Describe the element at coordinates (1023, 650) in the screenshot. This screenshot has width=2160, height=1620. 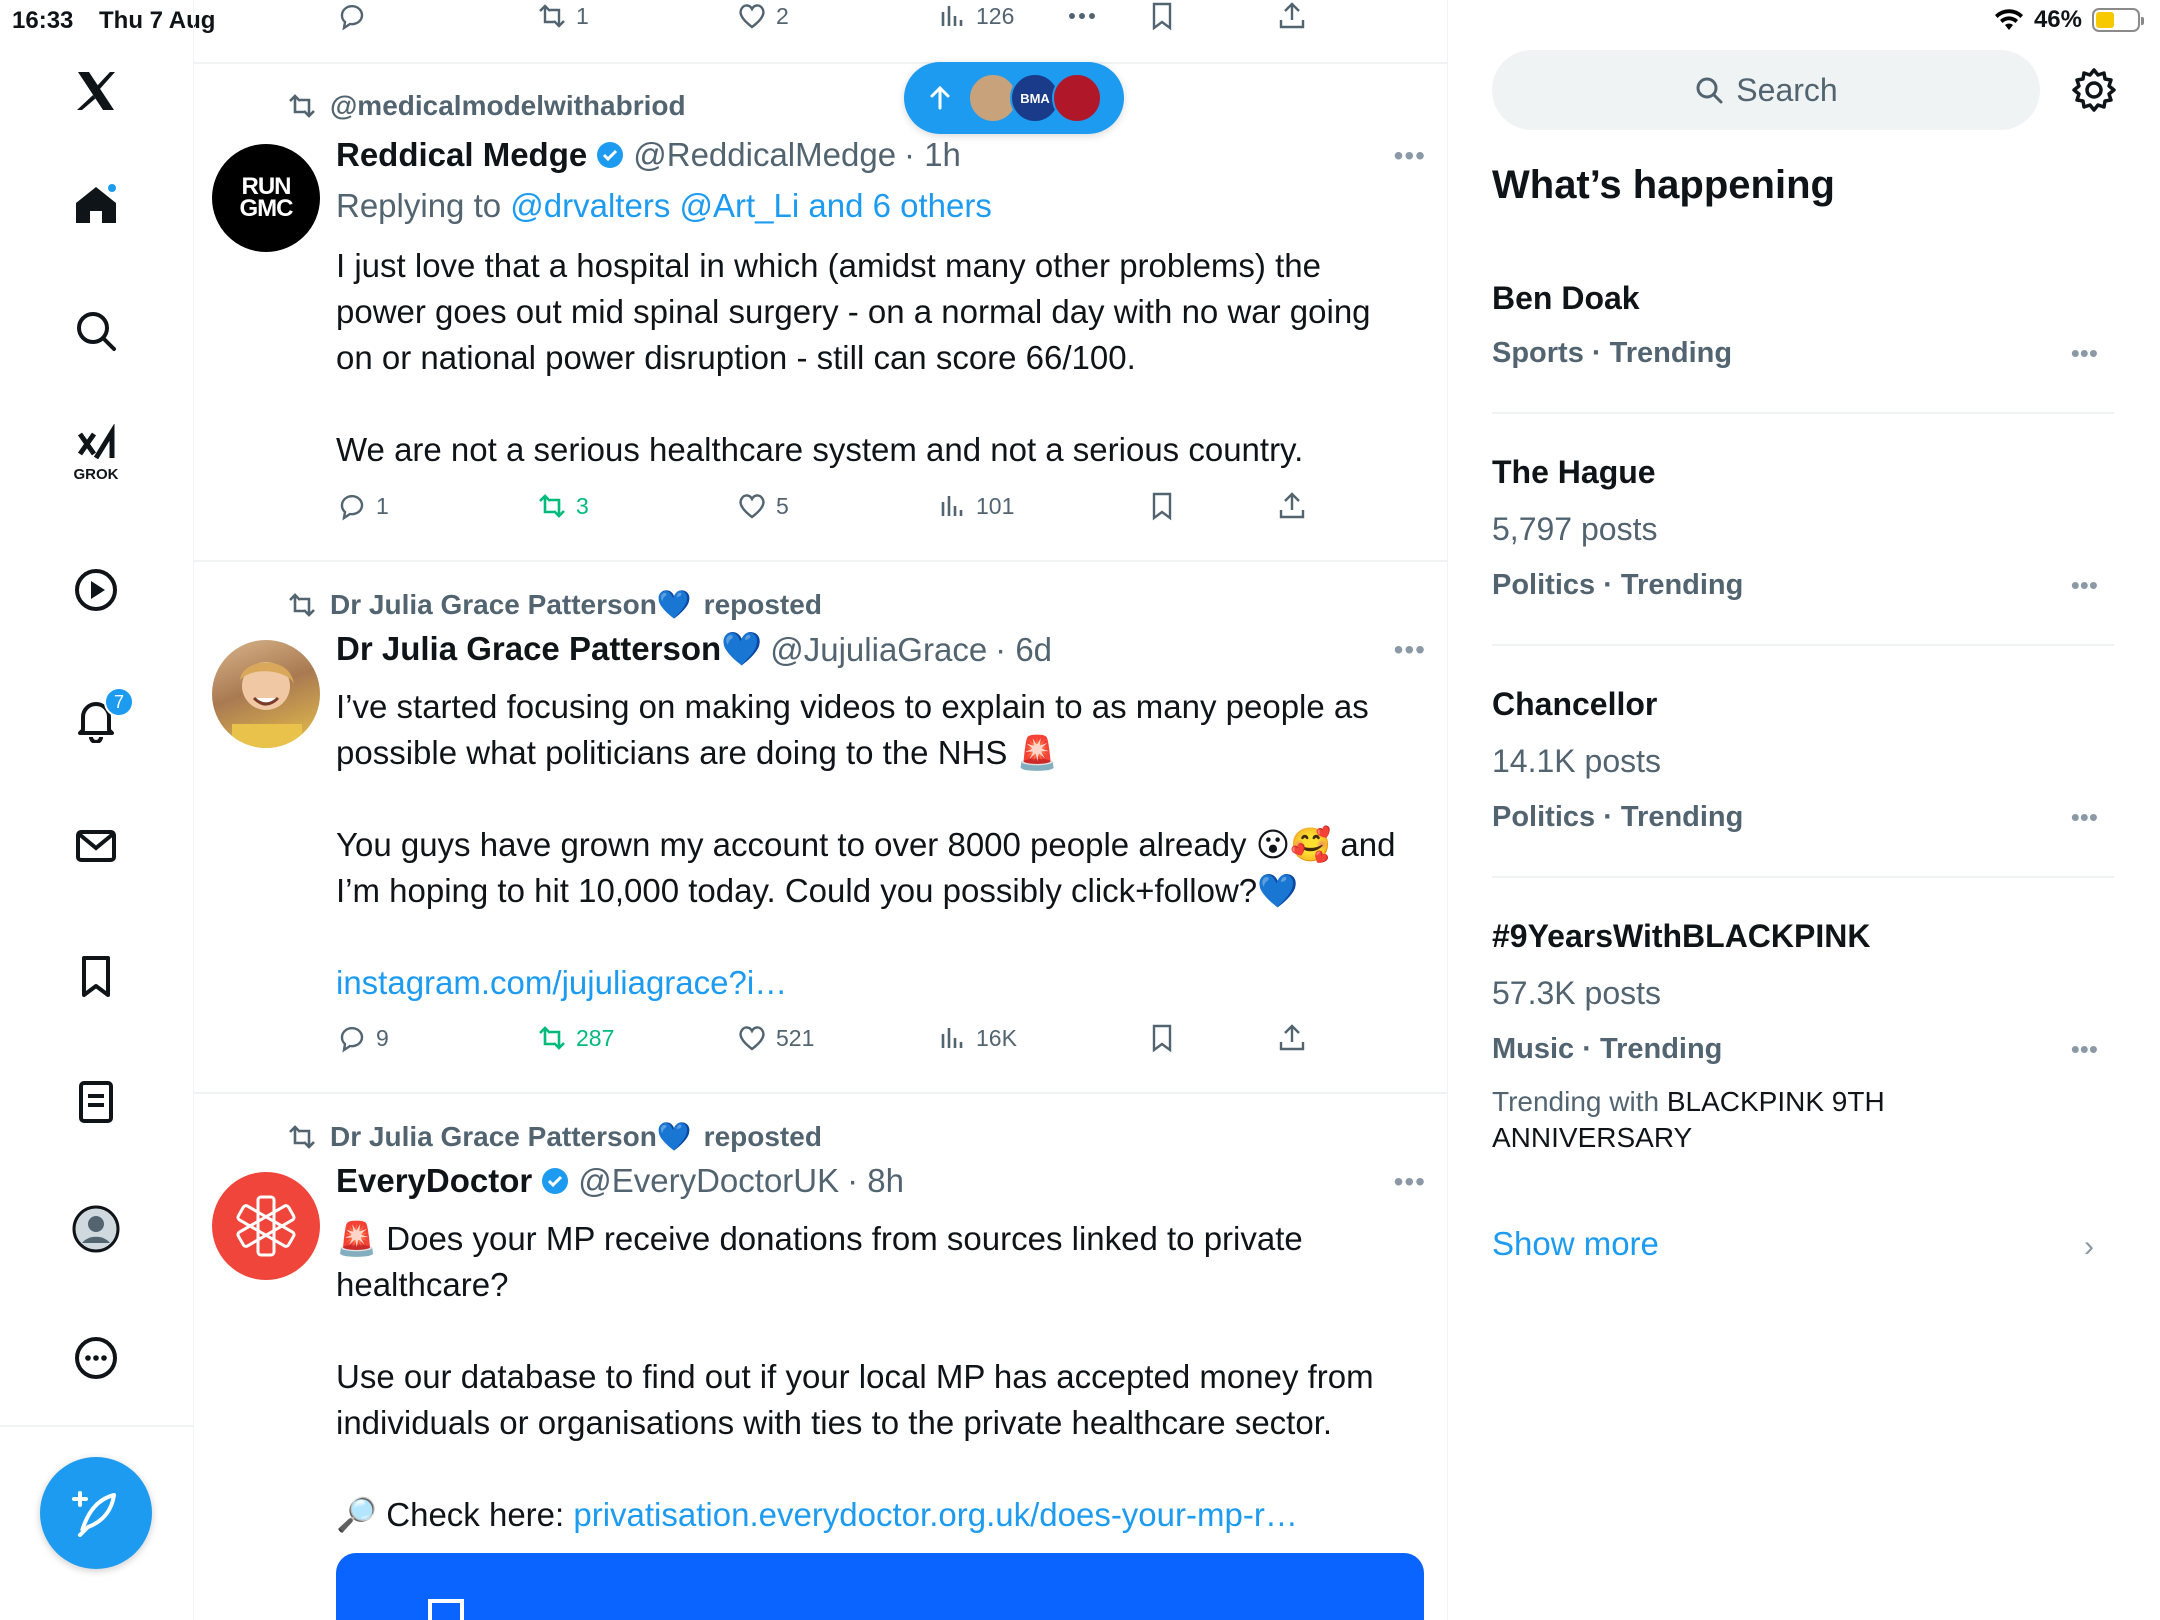
I see `tweet-time: · 6d` at that location.